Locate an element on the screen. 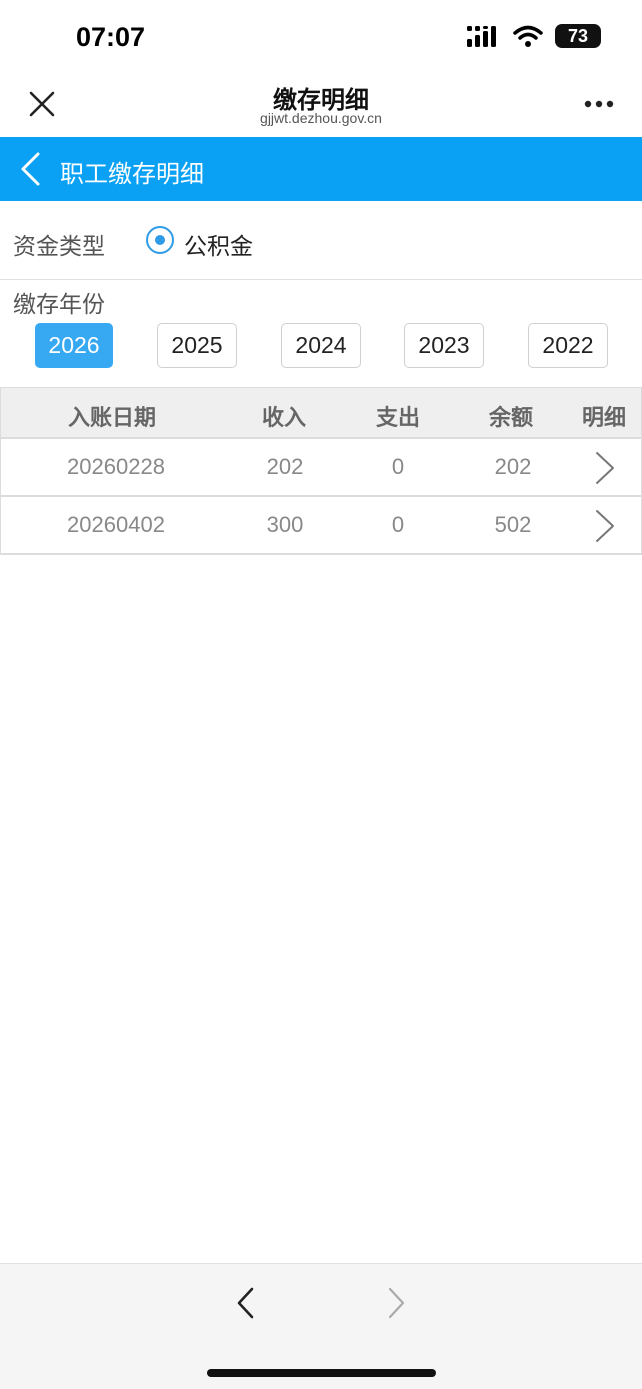 Image resolution: width=642 pixels, height=1389 pixels. column-header-expense: 支出 is located at coordinates (398, 418).